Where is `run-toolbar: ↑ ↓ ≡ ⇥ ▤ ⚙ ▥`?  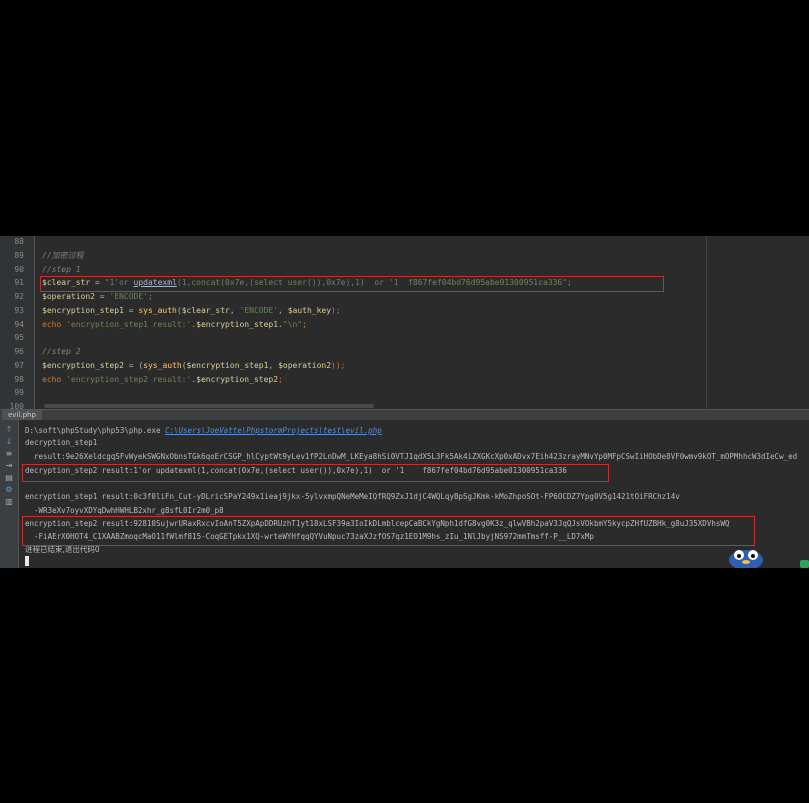 run-toolbar: ↑ ↓ ≡ ⇥ ▤ ⚙ ▥ is located at coordinates (9, 494).